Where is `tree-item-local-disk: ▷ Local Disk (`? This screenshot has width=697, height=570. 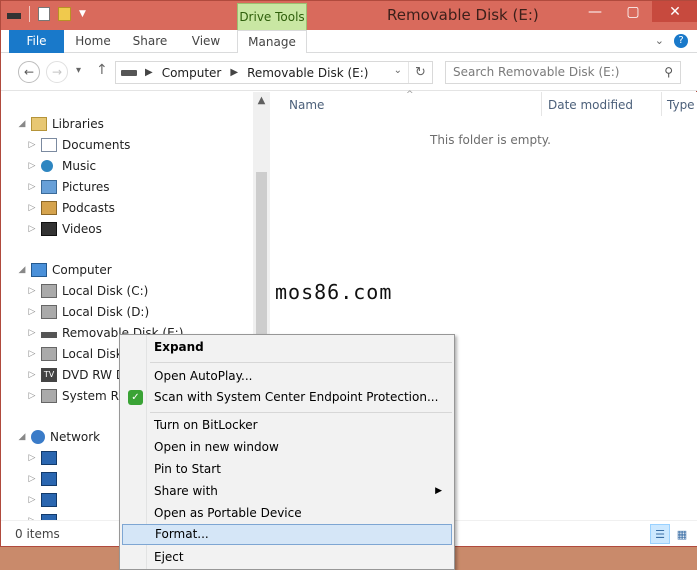 tree-item-local-disk: ▷ Local Disk ( is located at coordinates (79, 354).